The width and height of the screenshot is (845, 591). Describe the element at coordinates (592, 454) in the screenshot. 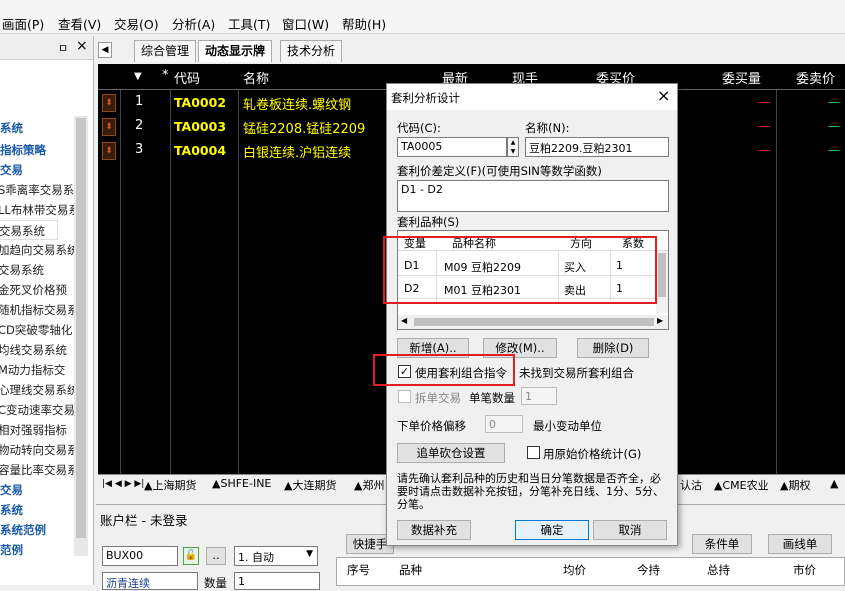

I see `orig-price-label: 用原始价格统计(G)` at that location.